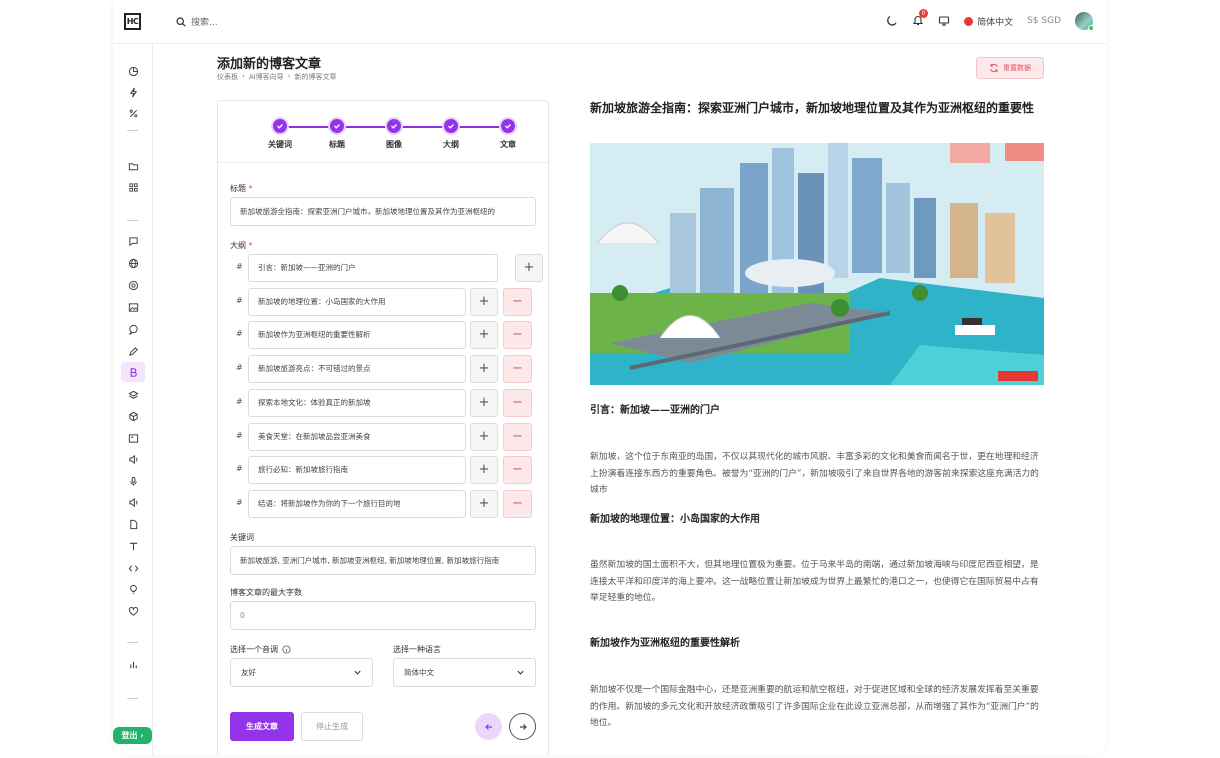  Describe the element at coordinates (357, 369) in the screenshot. I see `outline-input: 新加坡旅游亮点：不可错过的景点` at that location.